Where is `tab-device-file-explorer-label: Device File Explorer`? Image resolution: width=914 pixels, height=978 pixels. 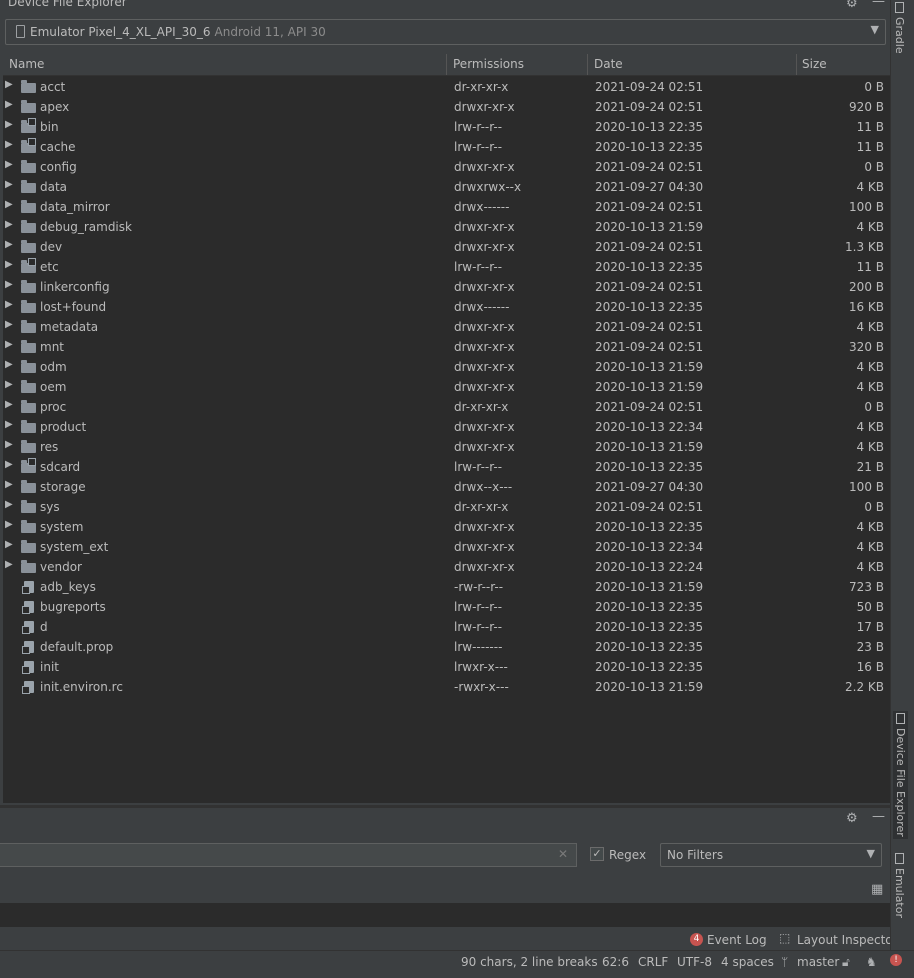 tab-device-file-explorer-label: Device File Explorer is located at coordinates (900, 782).